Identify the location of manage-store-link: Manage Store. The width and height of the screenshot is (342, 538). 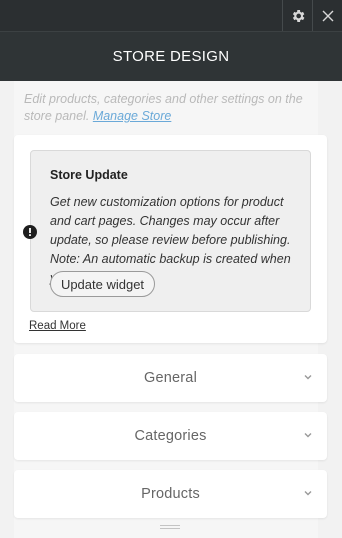
(132, 116).